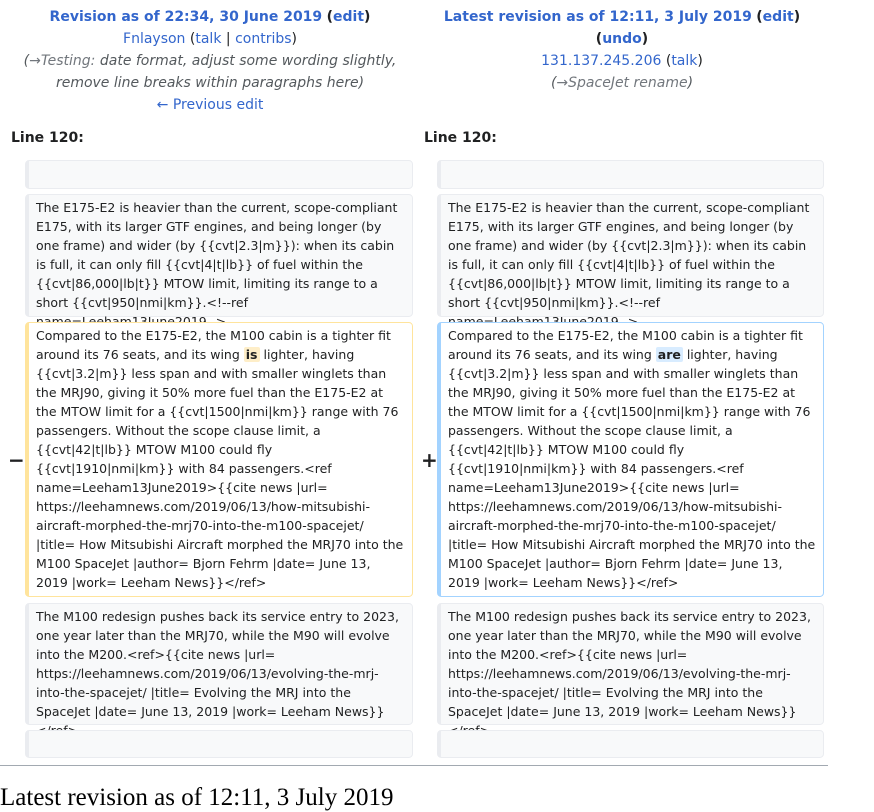  I want to click on added-word: are, so click(669, 354).